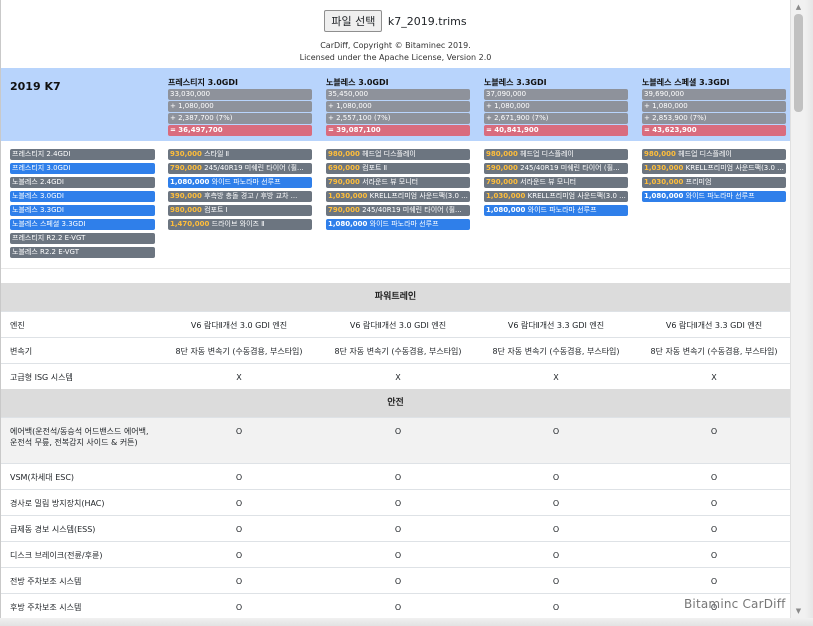  Describe the element at coordinates (714, 182) in the screenshot. I see `option-item: 1,030,000 프리미엄` at that location.